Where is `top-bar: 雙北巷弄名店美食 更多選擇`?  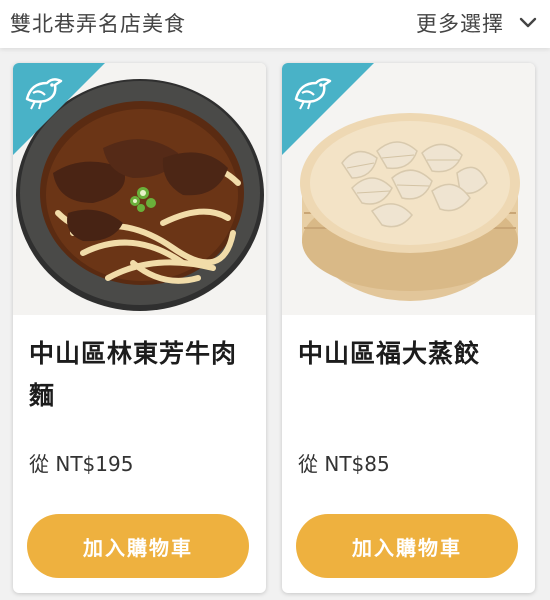
top-bar: 雙北巷弄名店美食 更多選擇 is located at coordinates (275, 24).